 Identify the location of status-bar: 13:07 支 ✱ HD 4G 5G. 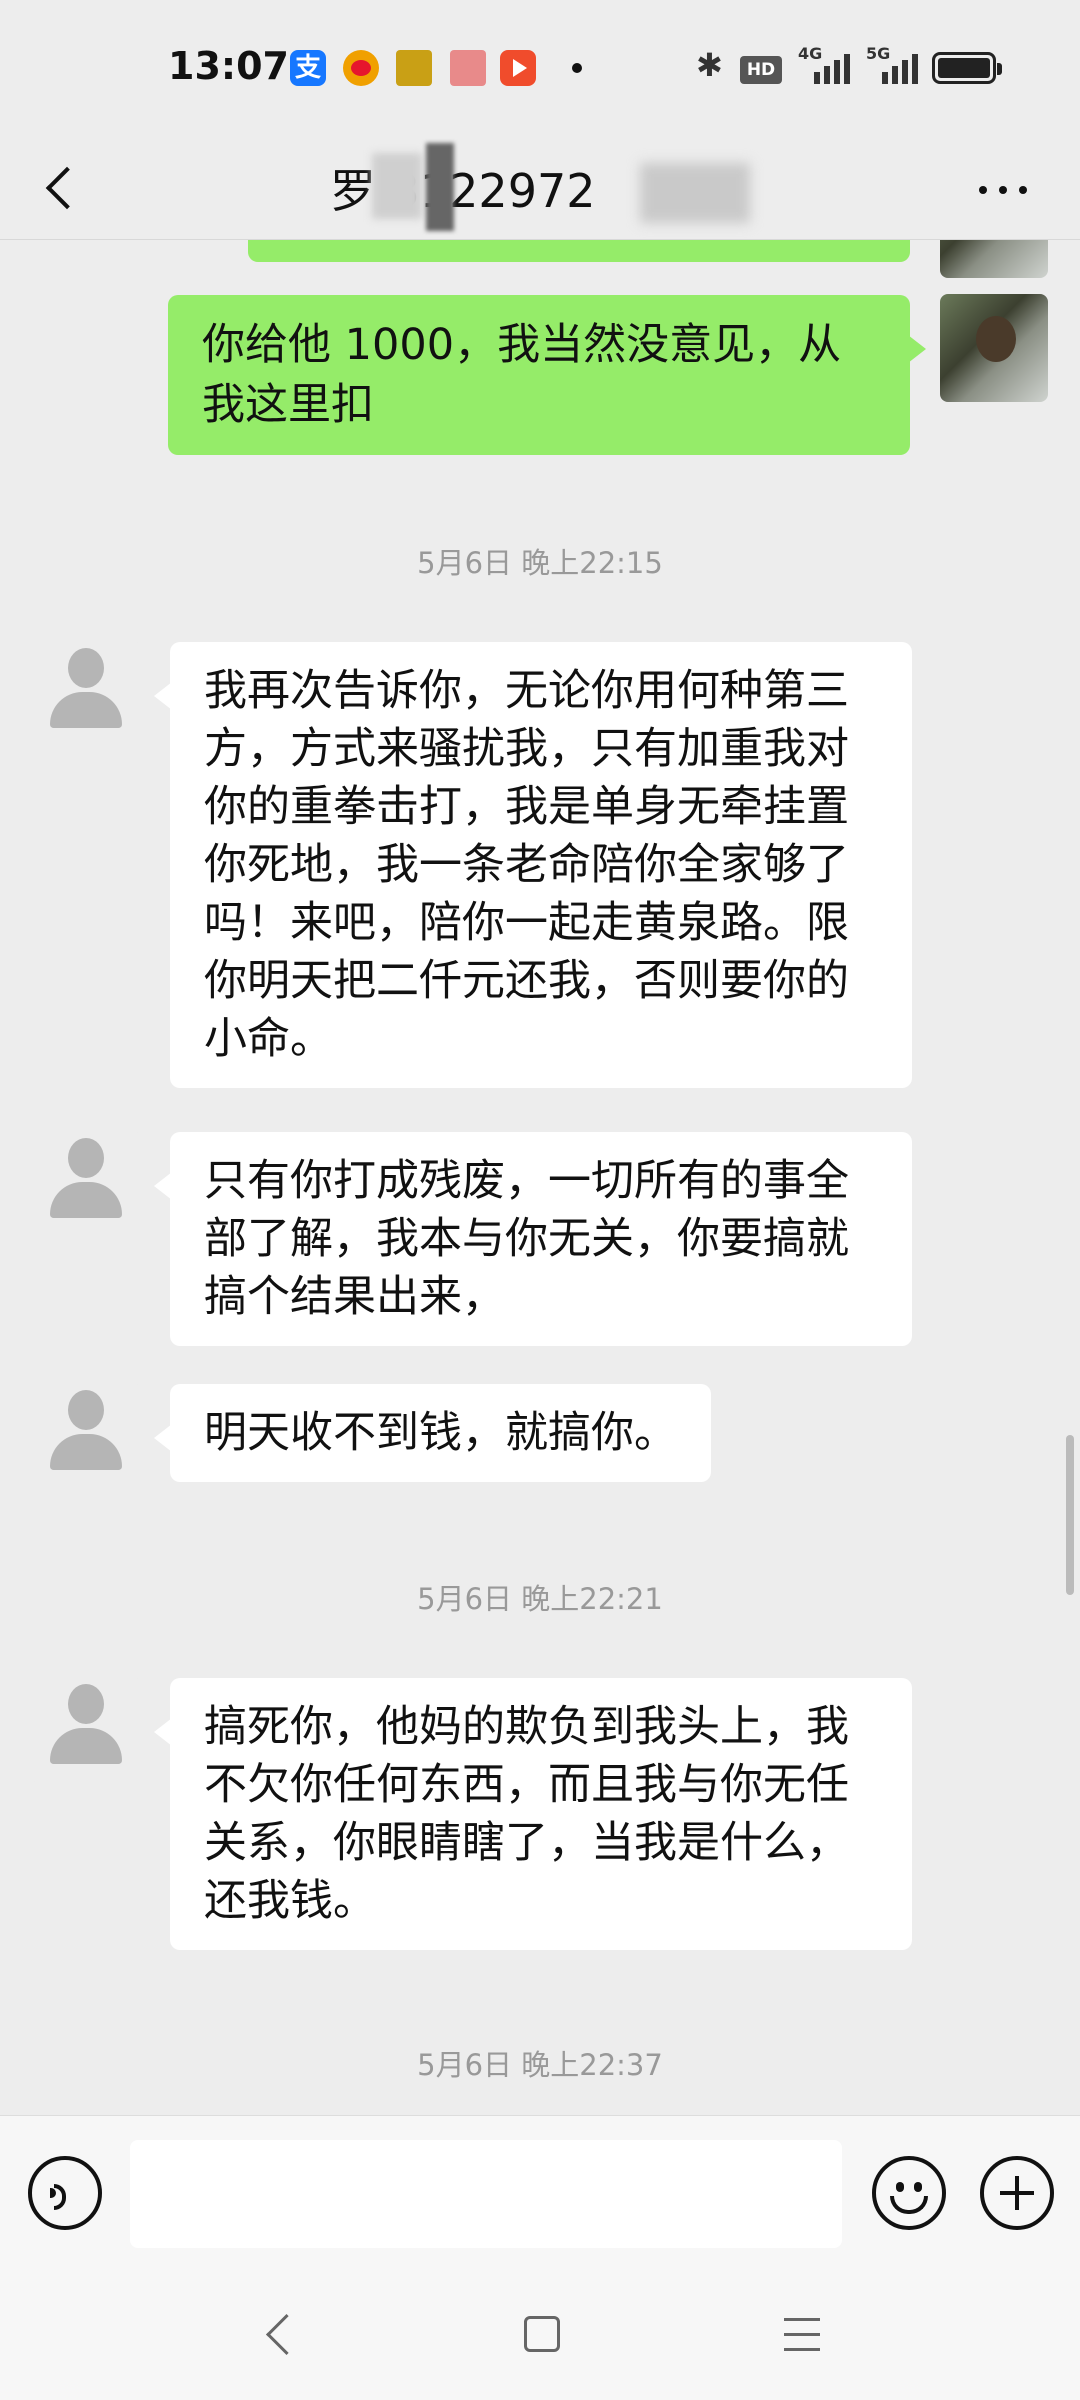
(540, 67).